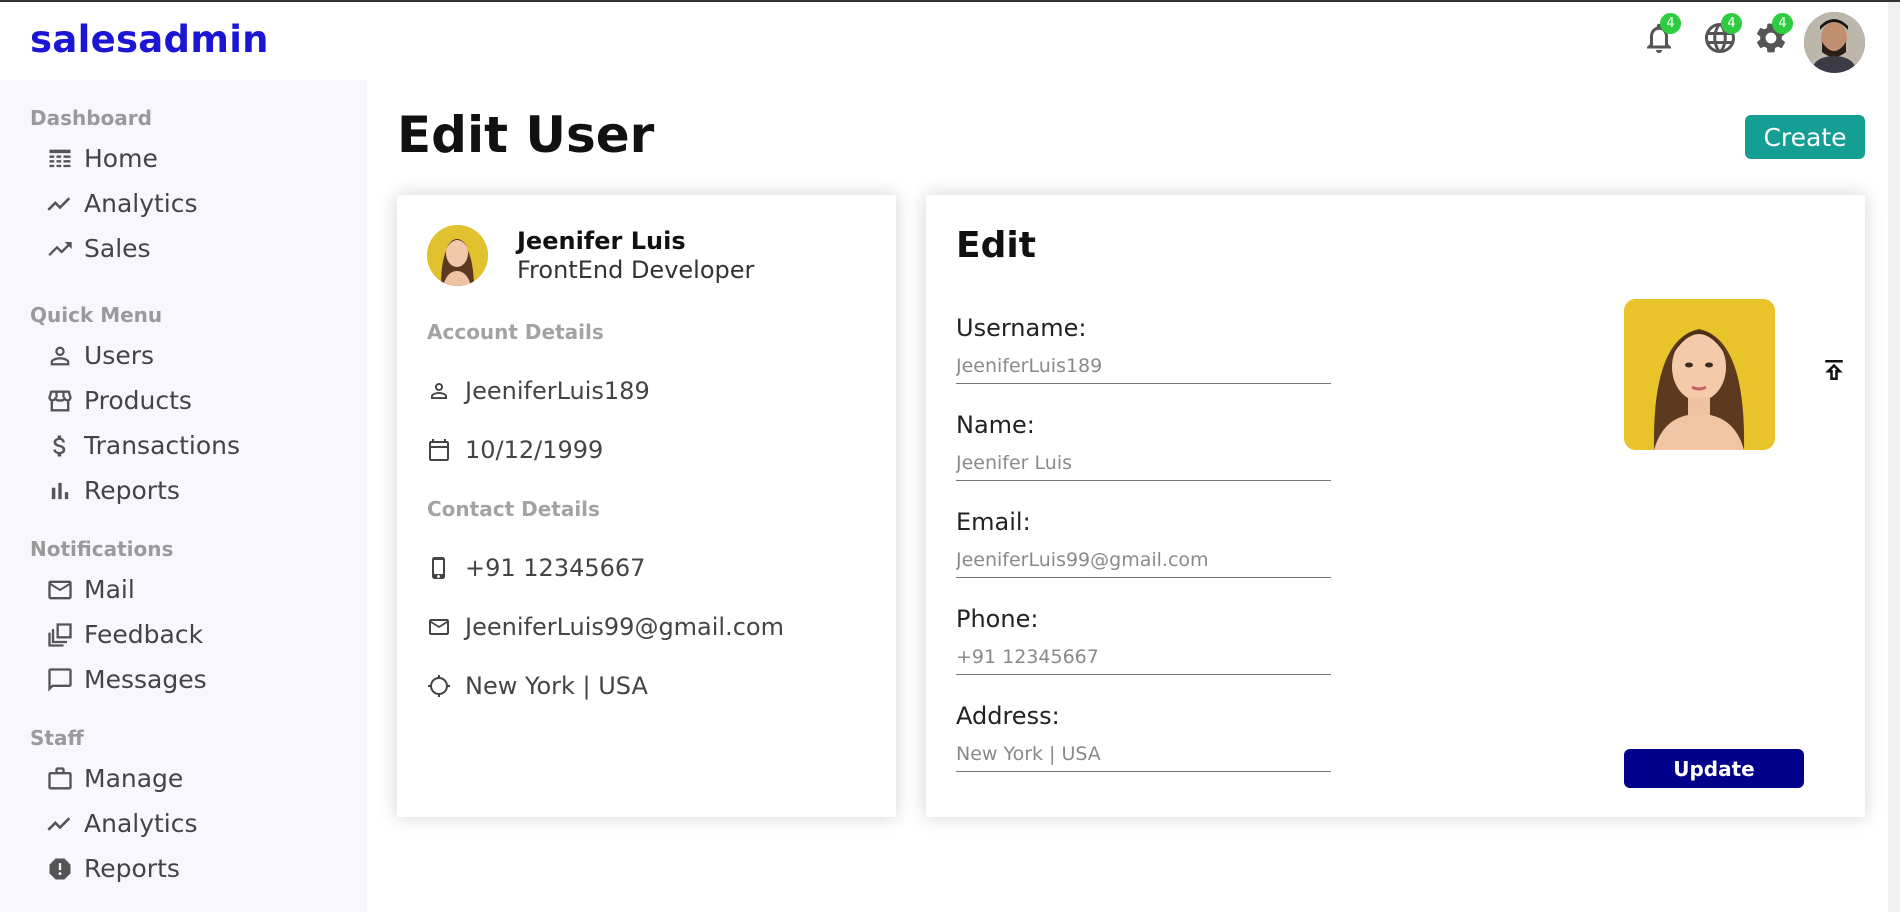  I want to click on sidebar-item-messages: Messages, so click(118, 679).